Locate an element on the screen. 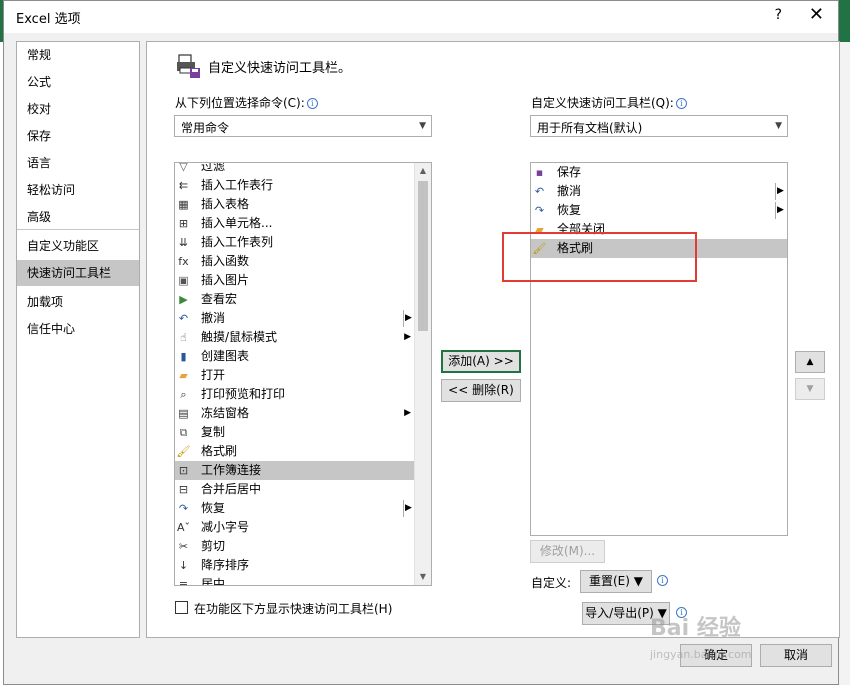 This screenshot has width=850, height=685. nav-item: 加载项 is located at coordinates (78, 302).